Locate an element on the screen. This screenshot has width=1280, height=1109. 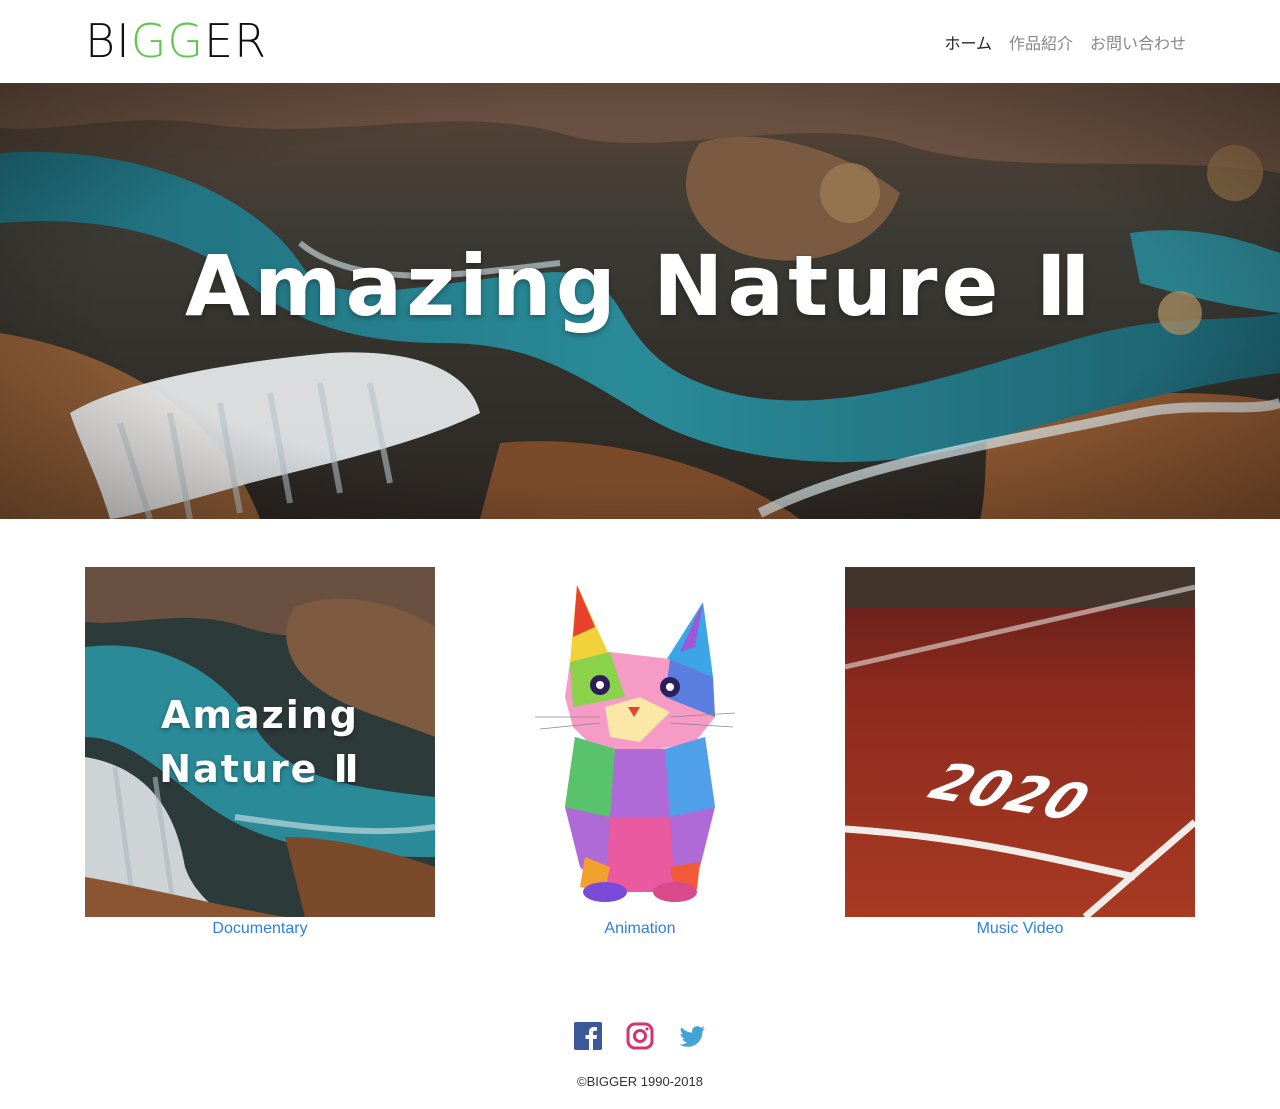
logo-letter: E is located at coordinates (219, 41).